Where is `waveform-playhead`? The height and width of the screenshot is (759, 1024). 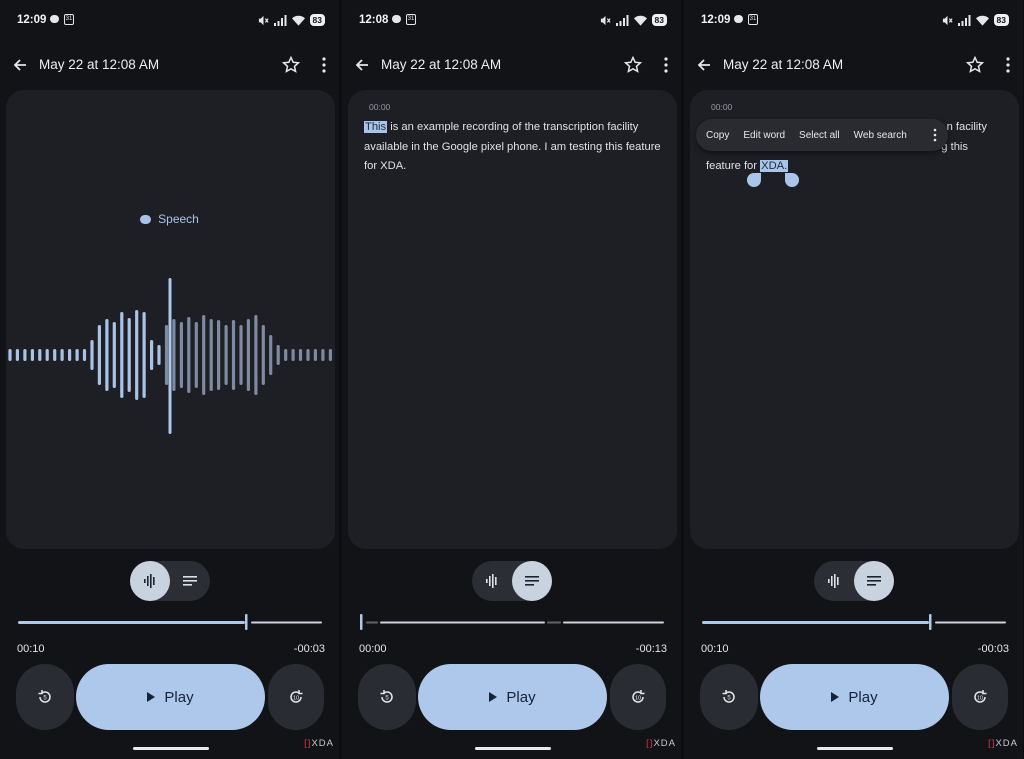 waveform-playhead is located at coordinates (170, 356).